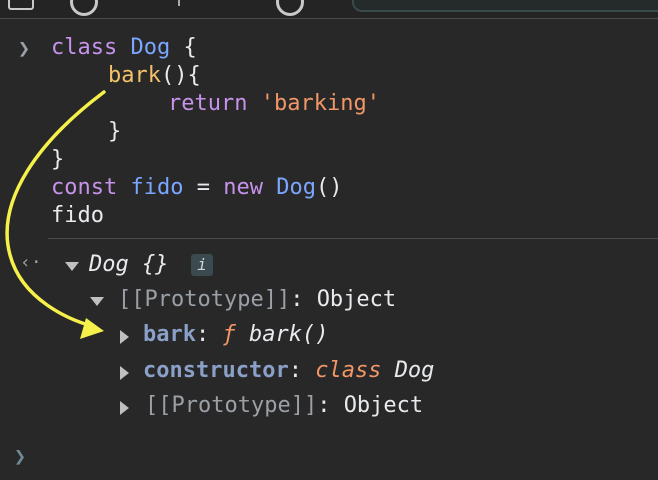 The width and height of the screenshot is (658, 480). What do you see at coordinates (55, 214) in the screenshot?
I see `annotation-arrow-icon` at bounding box center [55, 214].